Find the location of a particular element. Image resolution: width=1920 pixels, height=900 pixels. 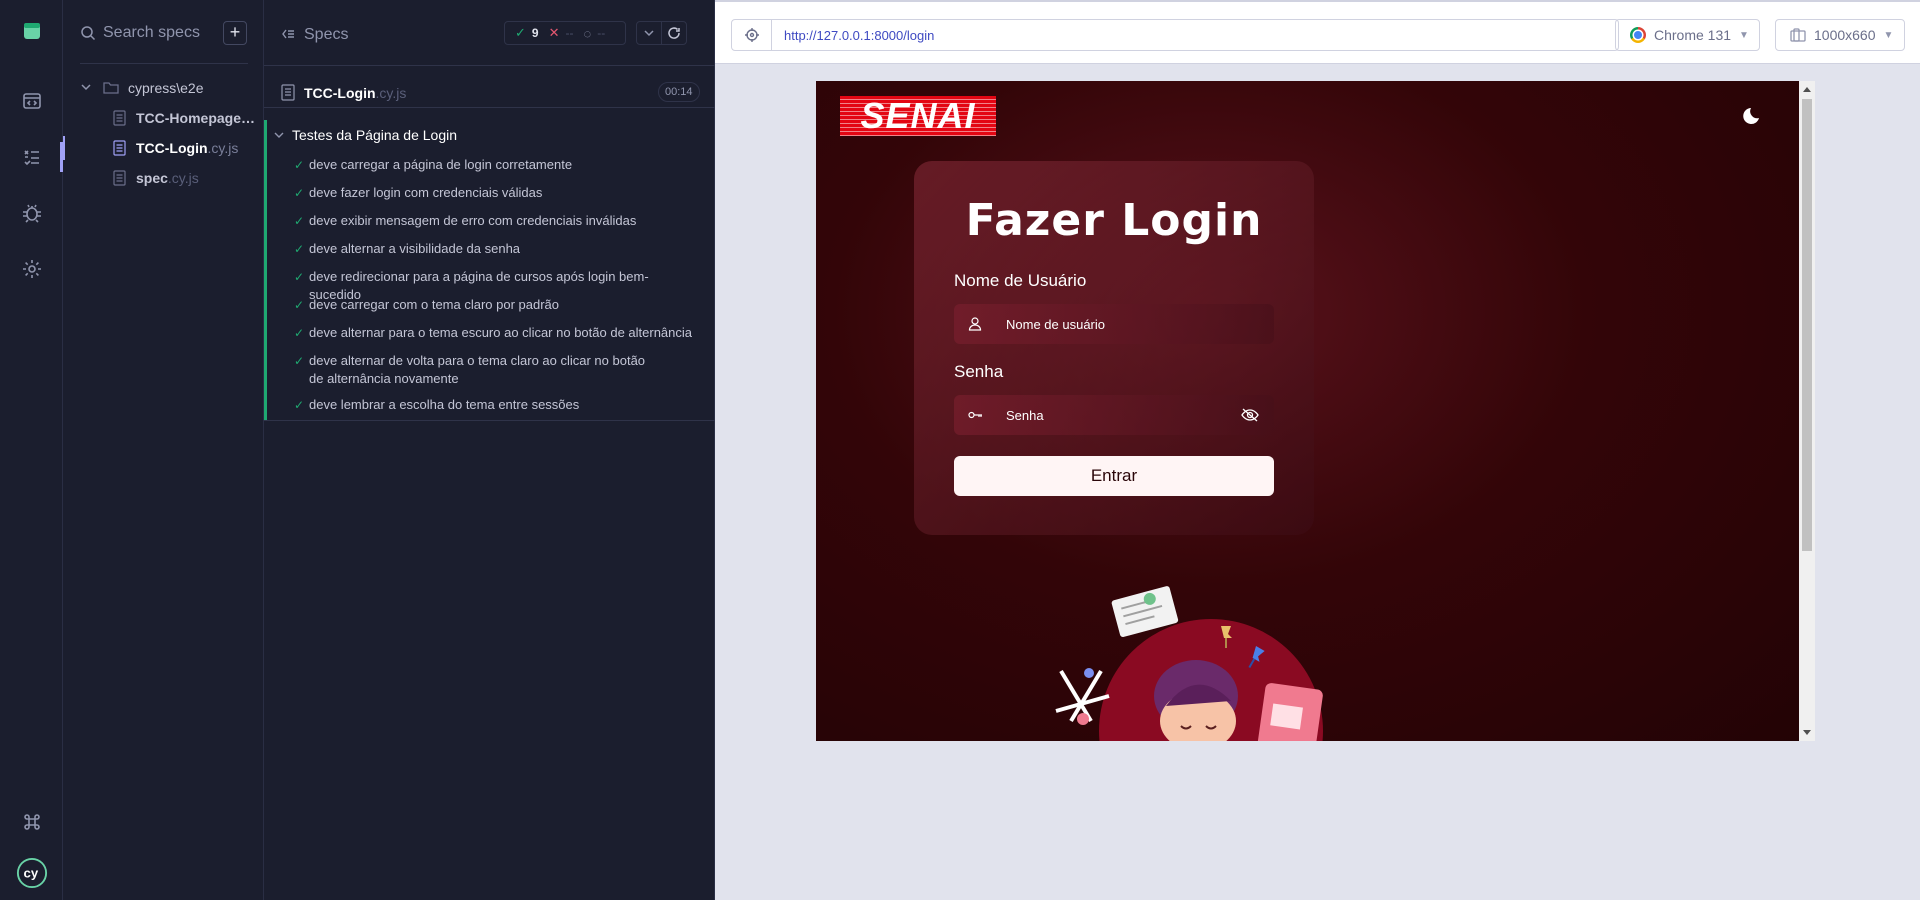

spec-file-row-active: TCC-Login.cy.js is located at coordinates (163, 148).